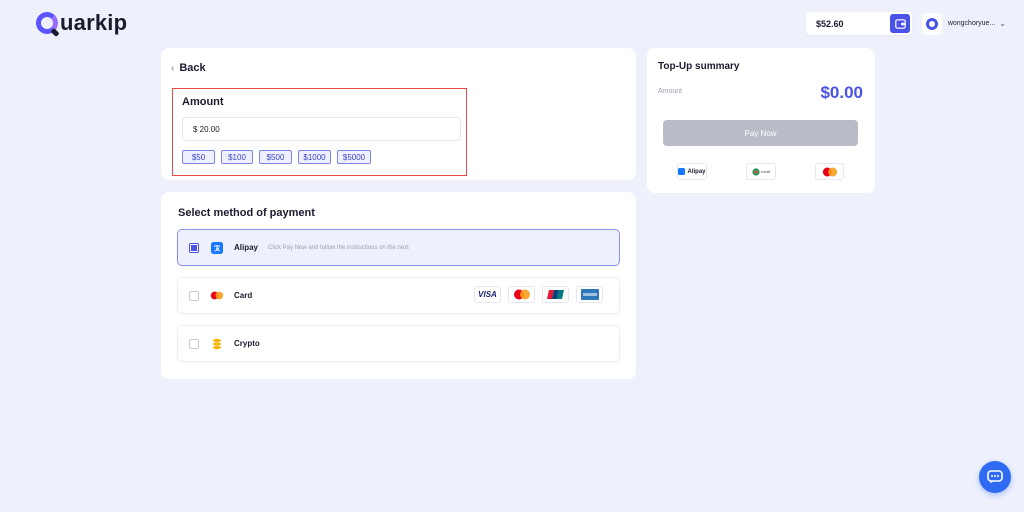 The height and width of the screenshot is (512, 1024). Describe the element at coordinates (829, 171) in the screenshot. I see `summary-mastercard-icon` at that location.